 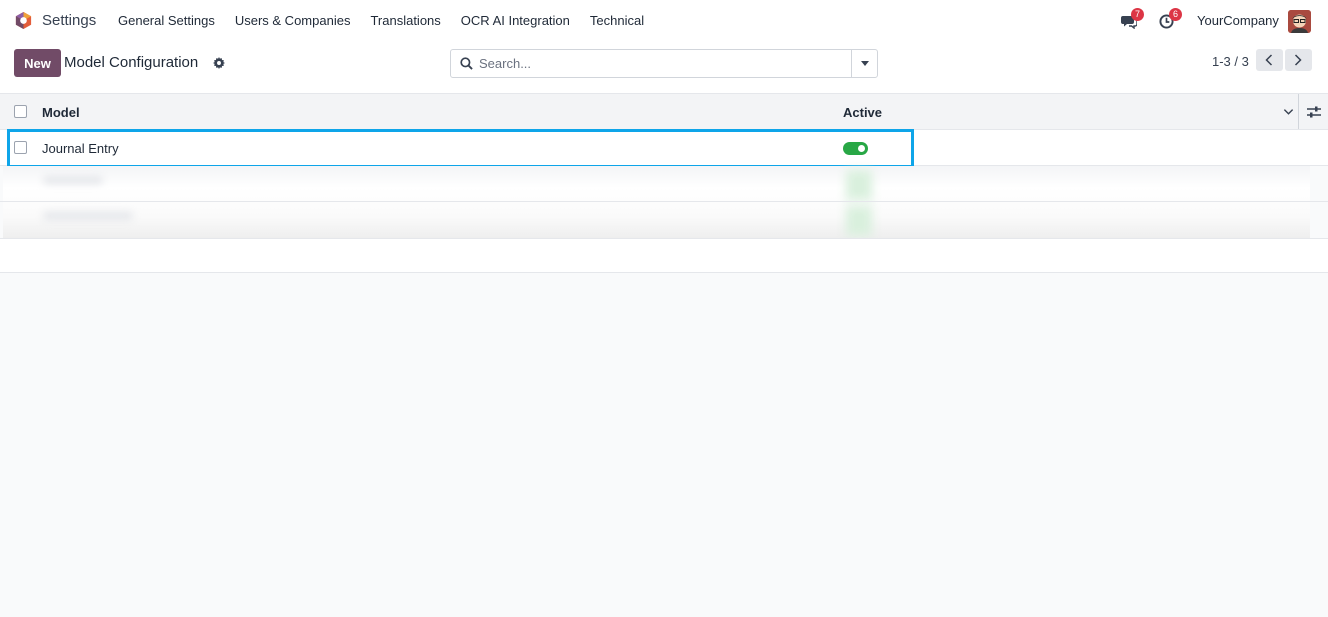 I want to click on search-input, so click(x=664, y=63).